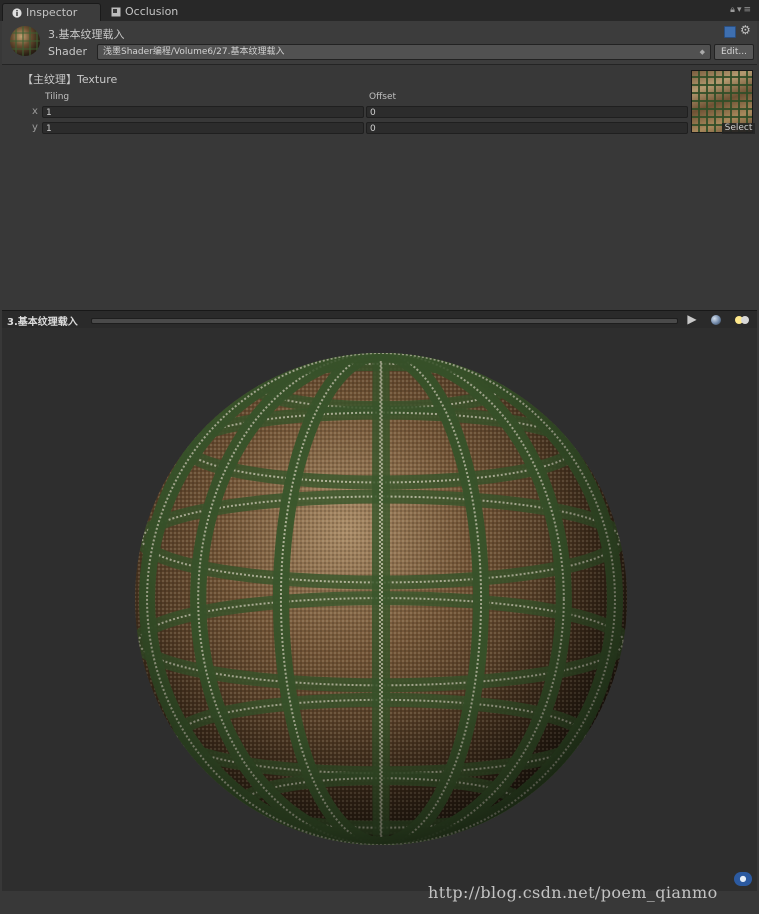 The image size is (759, 914). I want to click on offset-x-field: 0, so click(527, 112).